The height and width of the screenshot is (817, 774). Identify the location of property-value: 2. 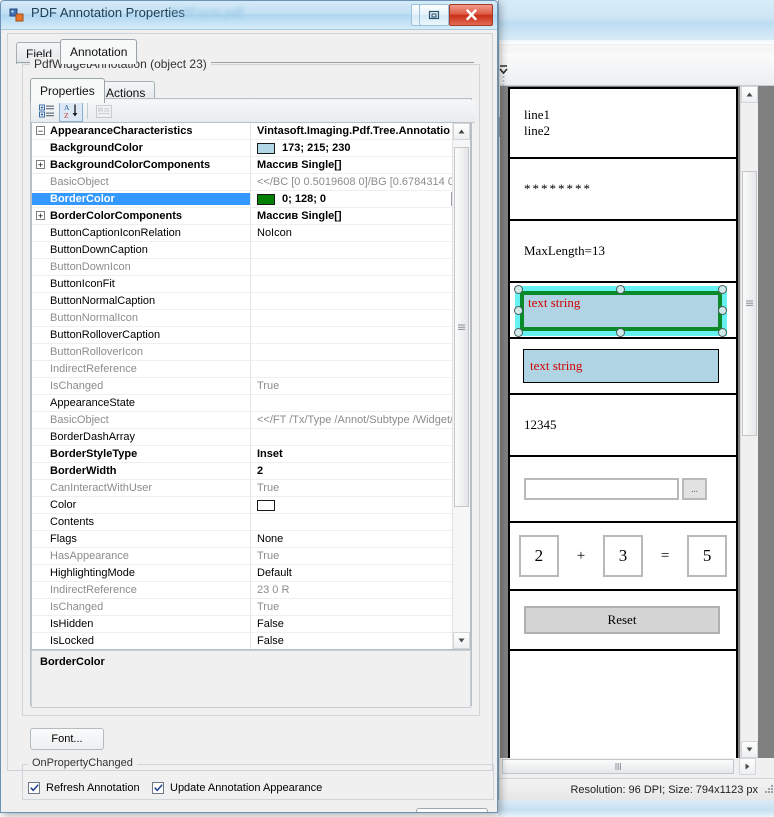
(360, 471).